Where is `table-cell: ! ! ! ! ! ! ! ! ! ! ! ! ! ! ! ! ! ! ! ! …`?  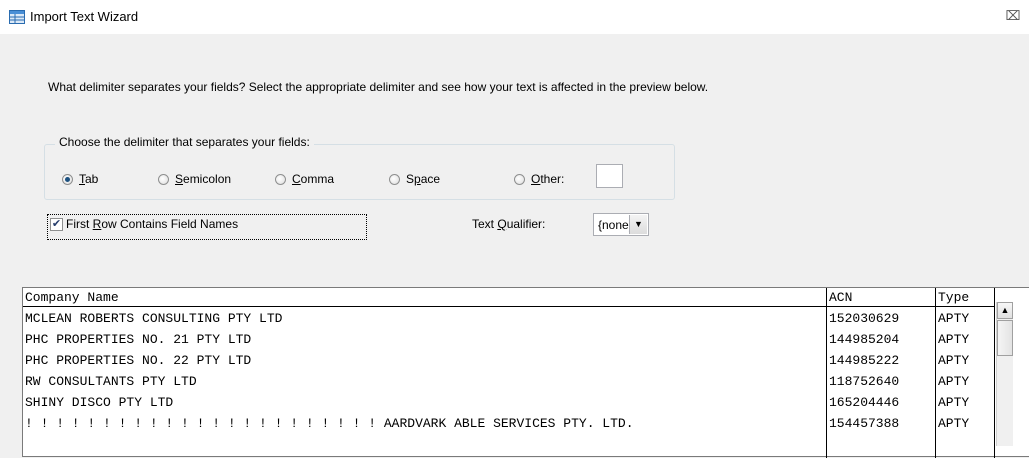
table-cell: ! ! ! ! ! ! ! ! ! ! ! ! ! ! ! ! ! ! ! ! … is located at coordinates (329, 423).